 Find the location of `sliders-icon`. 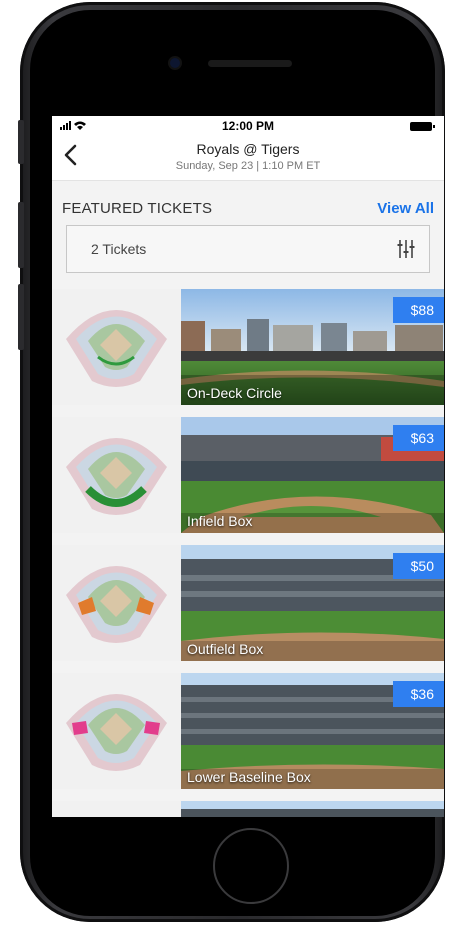

sliders-icon is located at coordinates (406, 249).